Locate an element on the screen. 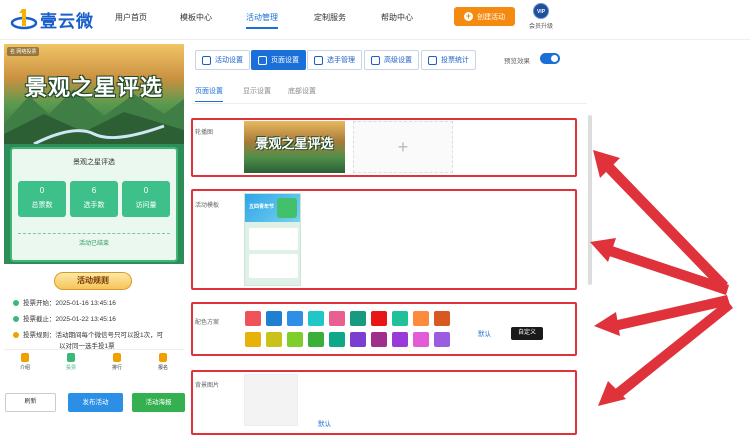 The width and height of the screenshot is (750, 446). arrow-head is located at coordinates (607, 324).